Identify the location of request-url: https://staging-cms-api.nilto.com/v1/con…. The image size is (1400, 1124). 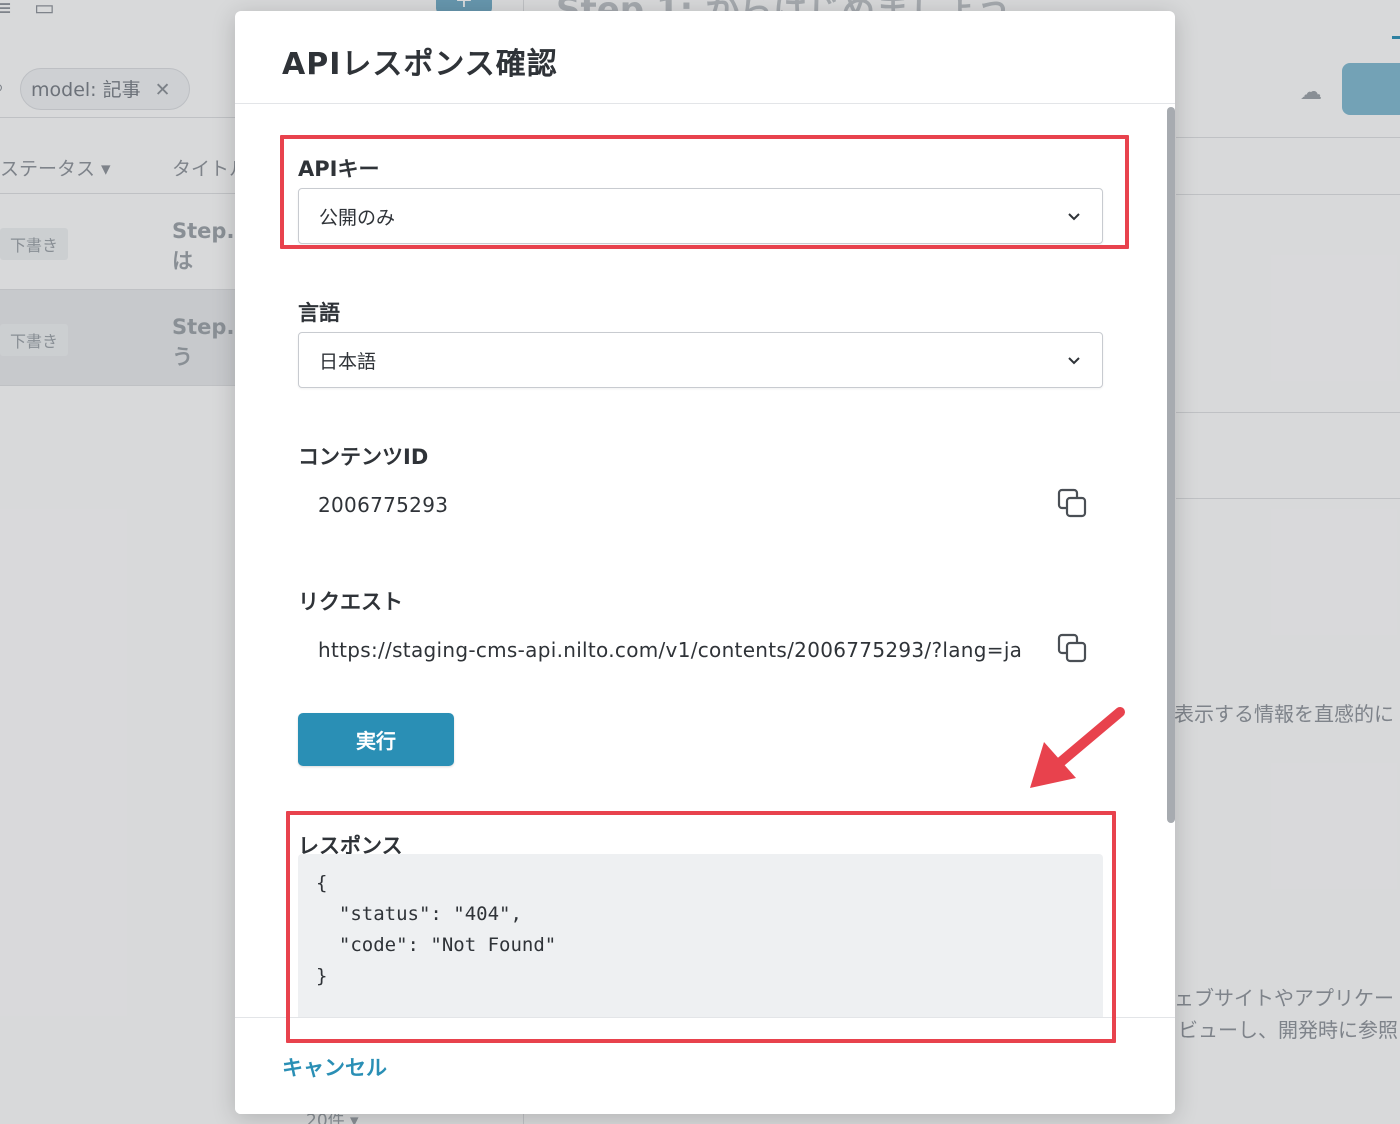
(670, 650).